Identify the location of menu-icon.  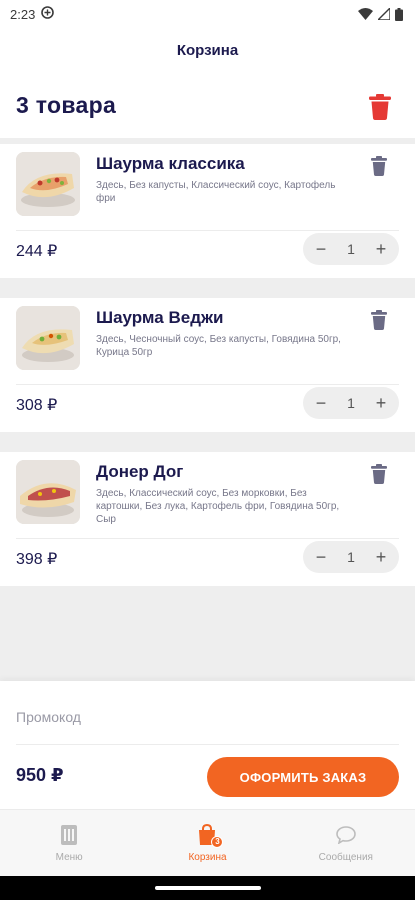
(69, 835).